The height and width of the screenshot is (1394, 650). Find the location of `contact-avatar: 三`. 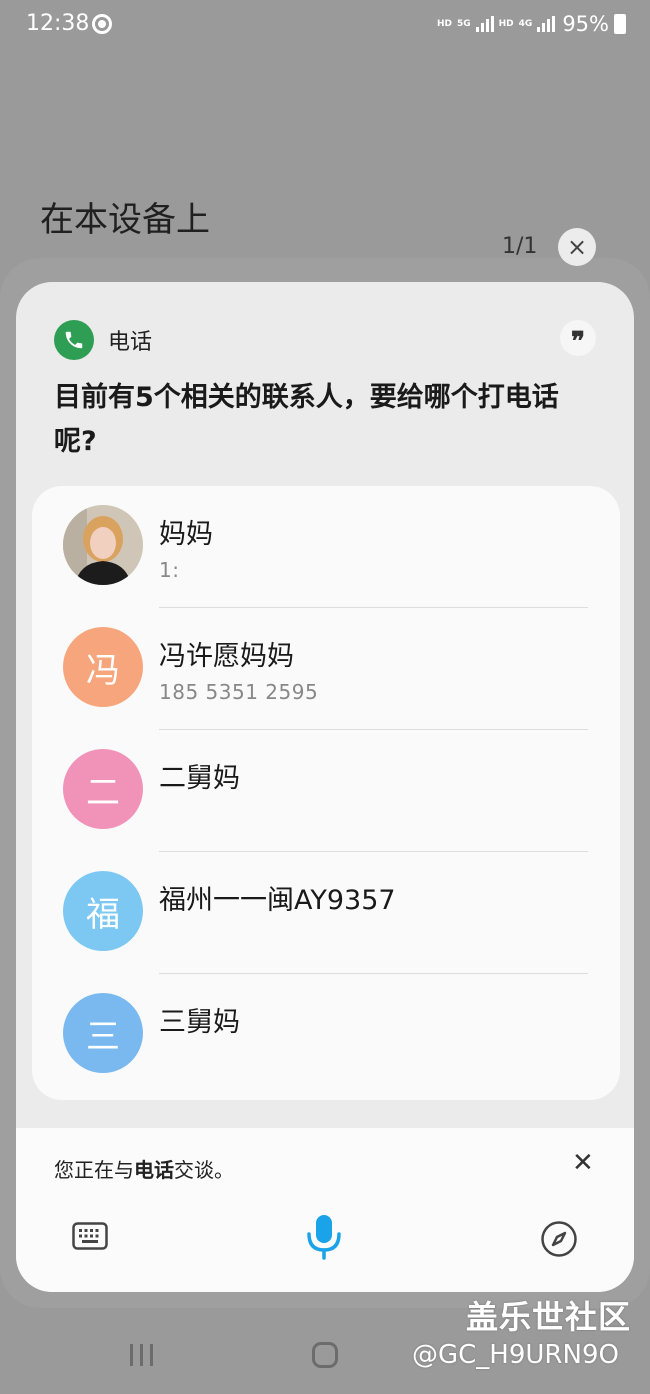

contact-avatar: 三 is located at coordinates (103, 1033).